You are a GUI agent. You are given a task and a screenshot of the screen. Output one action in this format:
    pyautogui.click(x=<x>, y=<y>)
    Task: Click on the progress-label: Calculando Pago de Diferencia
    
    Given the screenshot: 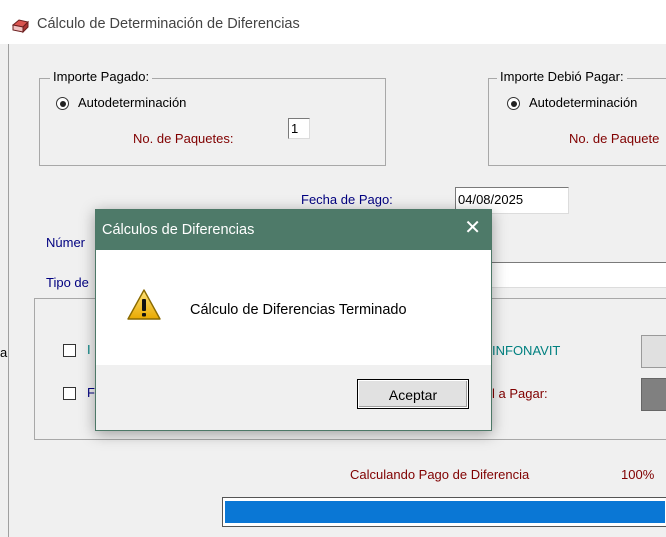 What is the action you would take?
    pyautogui.click(x=440, y=474)
    